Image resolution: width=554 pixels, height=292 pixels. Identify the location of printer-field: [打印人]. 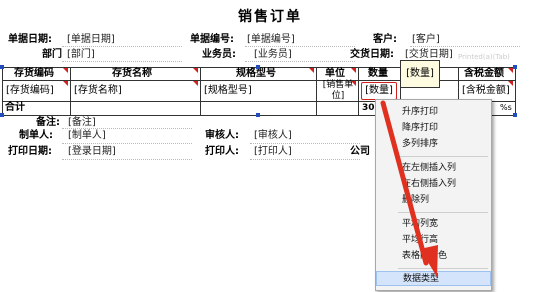
(273, 152).